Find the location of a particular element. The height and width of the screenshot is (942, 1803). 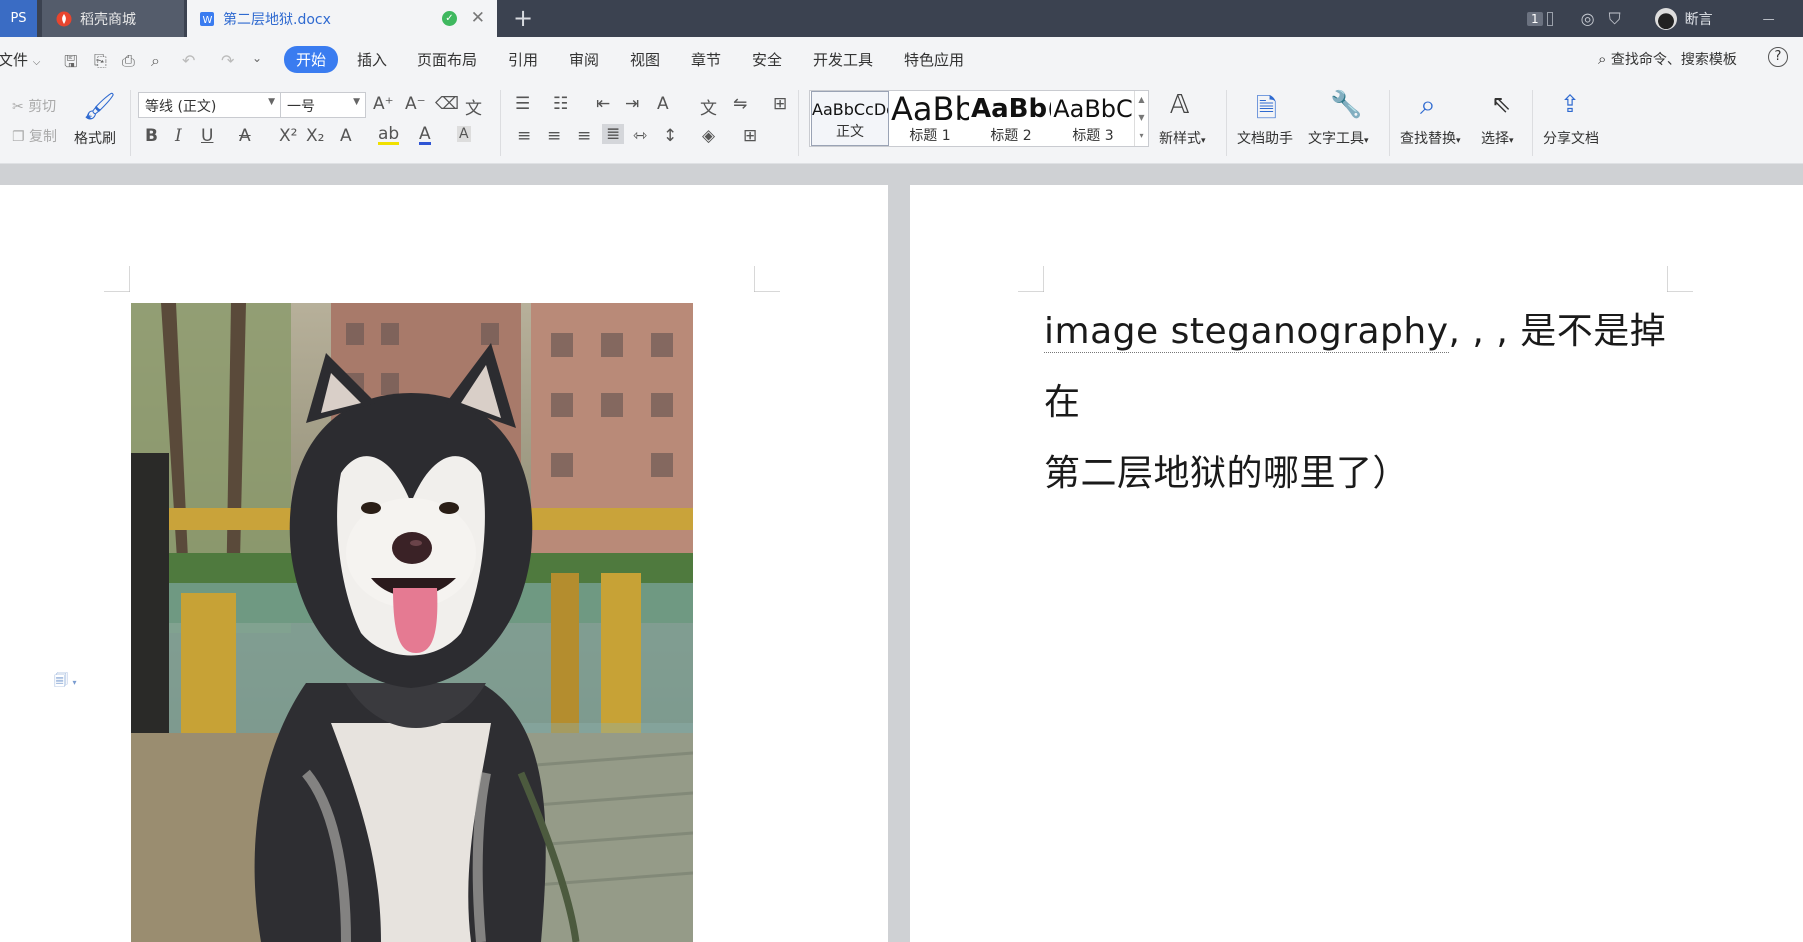

tab-docer-store: 稻壳商城 is located at coordinates (113, 18).